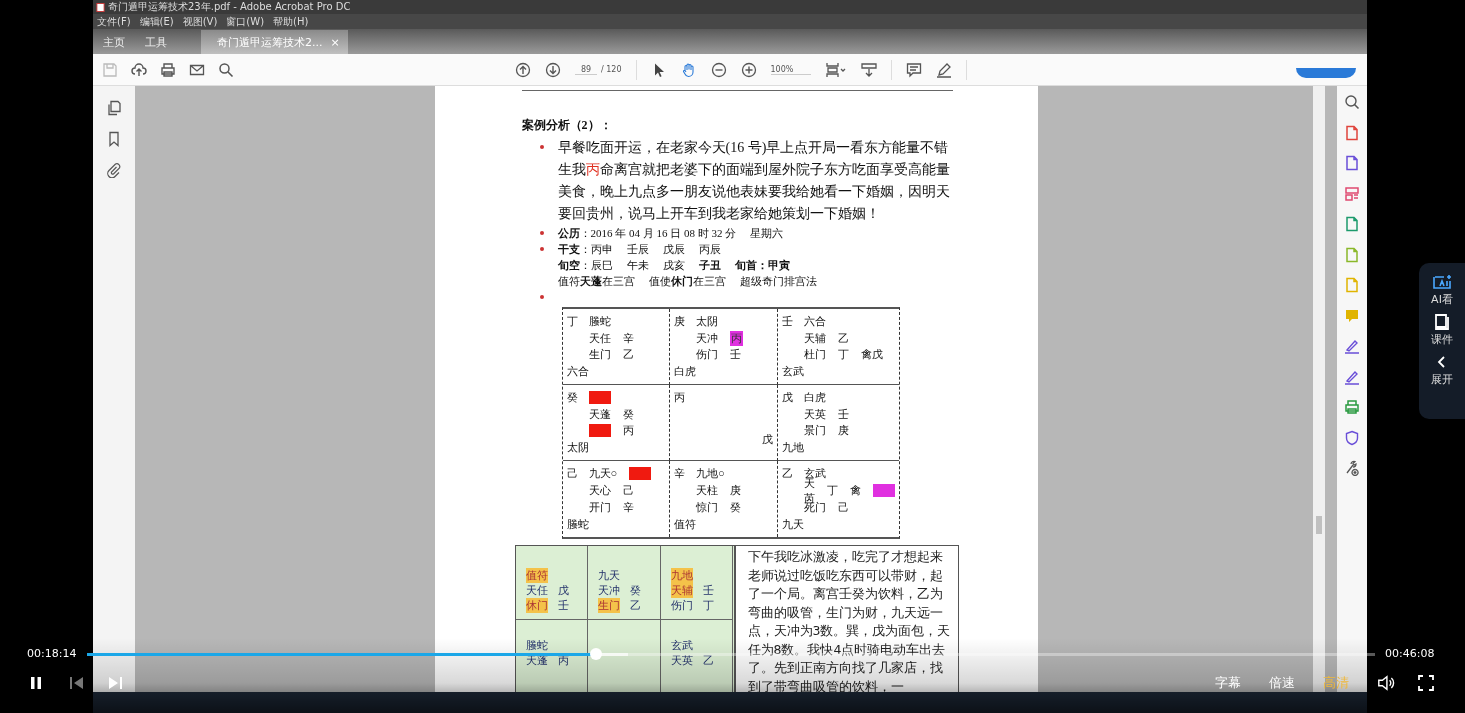 Image resolution: width=1465 pixels, height=713 pixels. I want to click on grid-text: 癸, so click(735, 507).